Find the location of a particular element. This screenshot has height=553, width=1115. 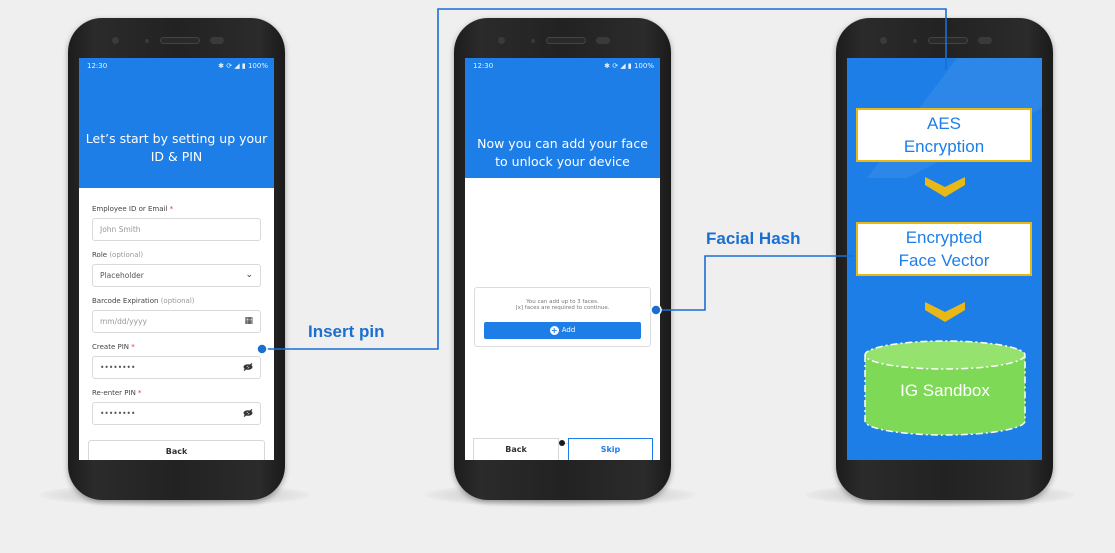

facial-hash-callout: Facial Hash is located at coordinates (753, 238).